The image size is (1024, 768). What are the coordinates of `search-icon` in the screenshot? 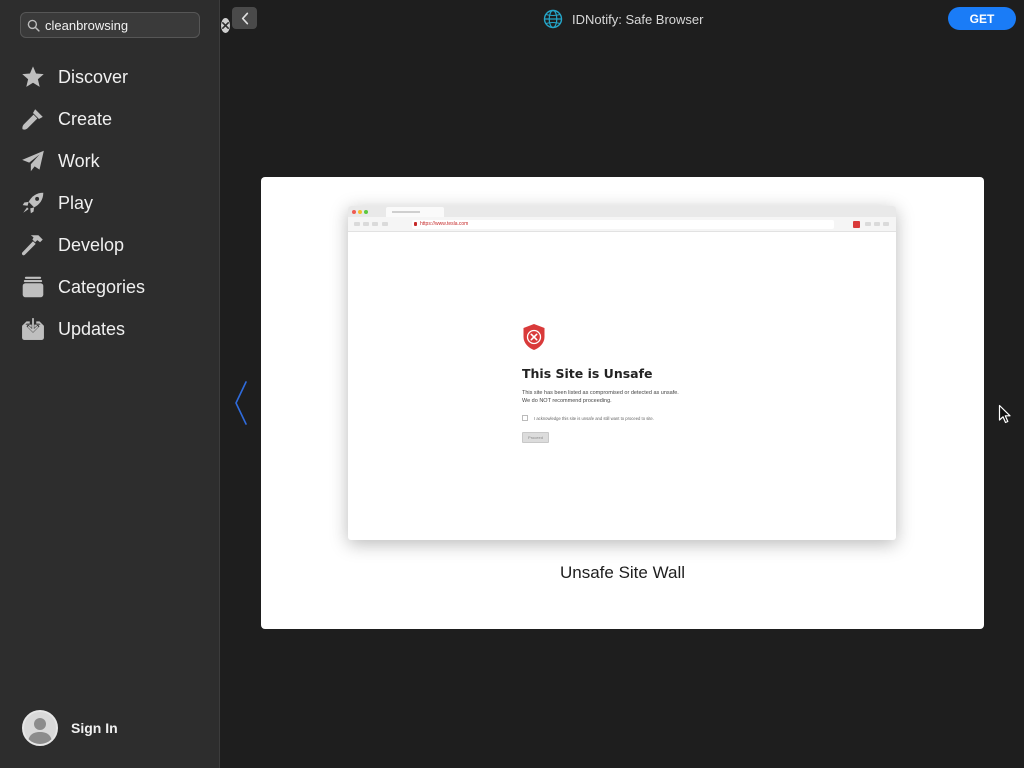 It's located at (33, 25).